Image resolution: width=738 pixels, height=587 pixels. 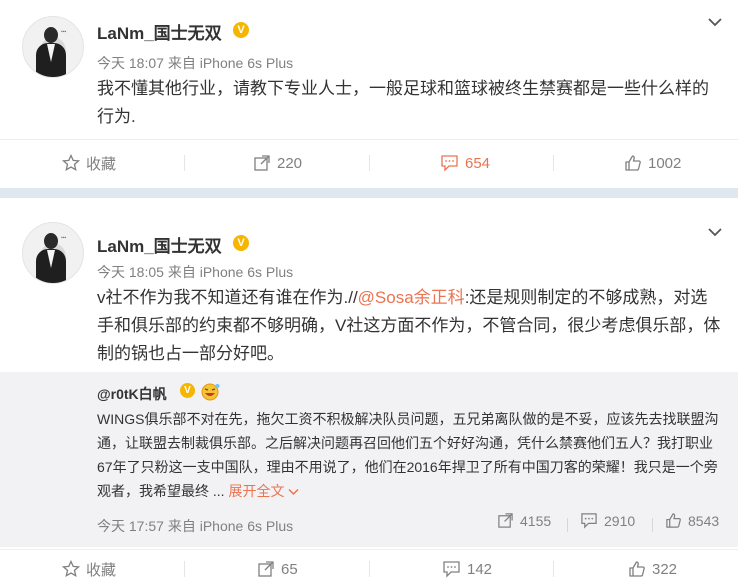 What do you see at coordinates (620, 520) in the screenshot?
I see `comment-count: 2910` at bounding box center [620, 520].